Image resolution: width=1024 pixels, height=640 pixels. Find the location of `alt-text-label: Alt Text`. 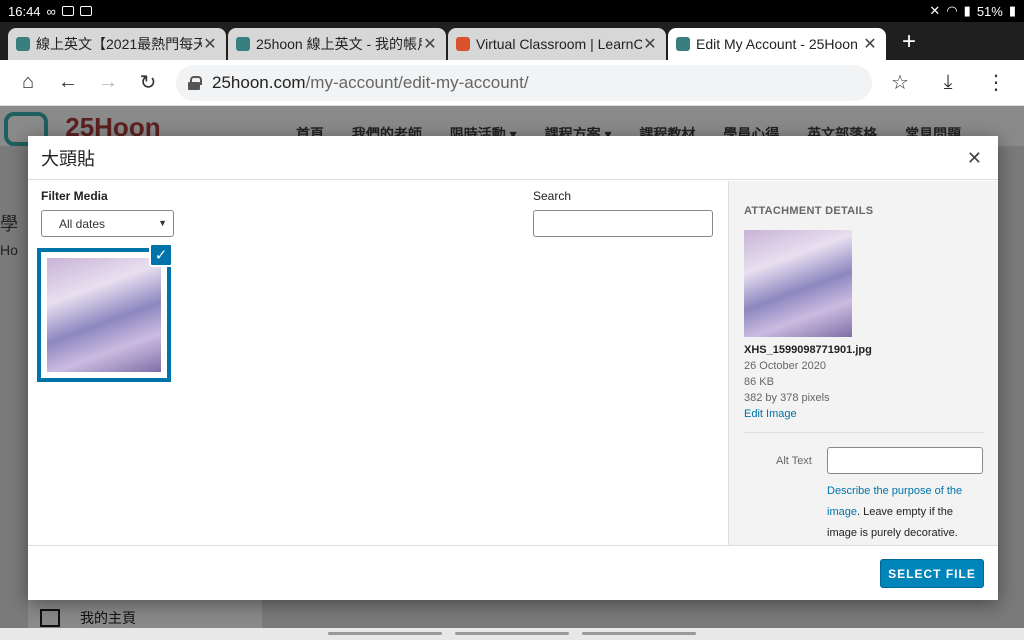

alt-text-label: Alt Text is located at coordinates (794, 461).